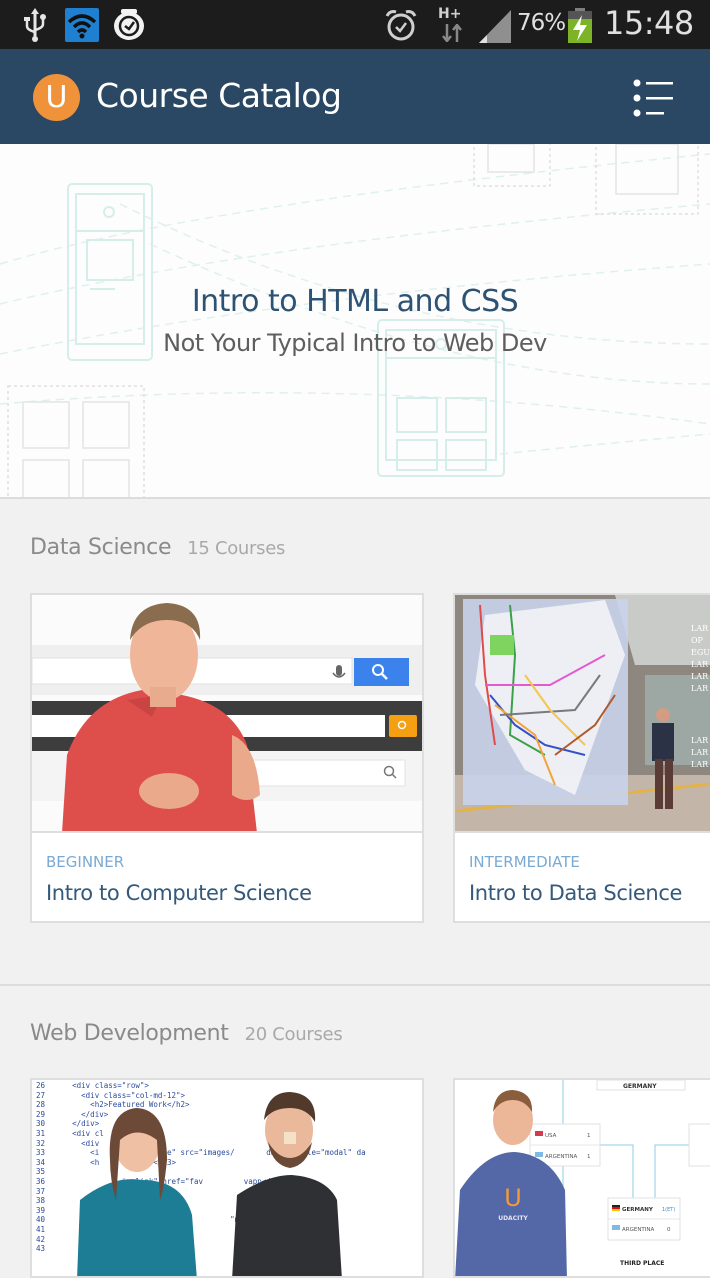 This screenshot has width=710, height=1278. What do you see at coordinates (513, 1198) in the screenshot?
I see `bracket-text: U` at bounding box center [513, 1198].